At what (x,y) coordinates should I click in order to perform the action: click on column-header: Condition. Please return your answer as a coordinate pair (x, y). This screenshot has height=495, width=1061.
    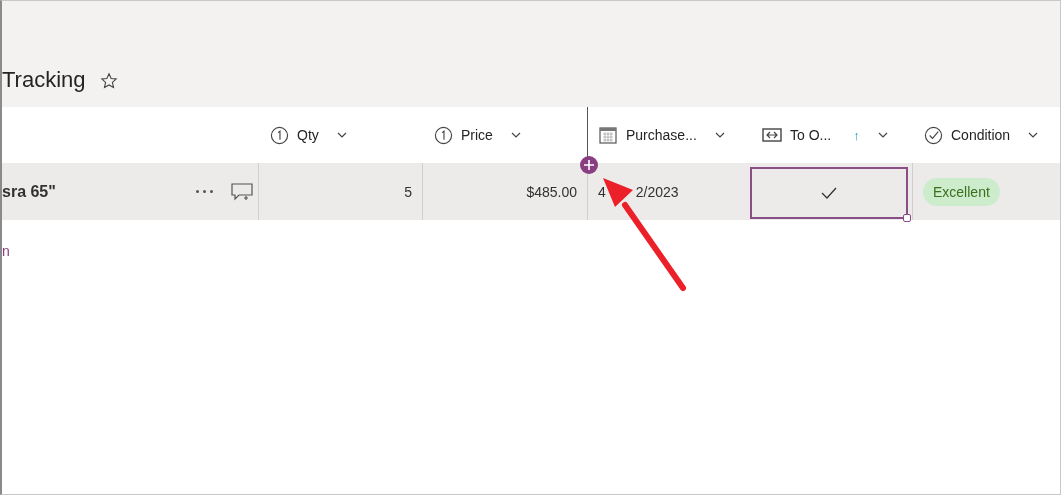
    Looking at the image, I should click on (981, 135).